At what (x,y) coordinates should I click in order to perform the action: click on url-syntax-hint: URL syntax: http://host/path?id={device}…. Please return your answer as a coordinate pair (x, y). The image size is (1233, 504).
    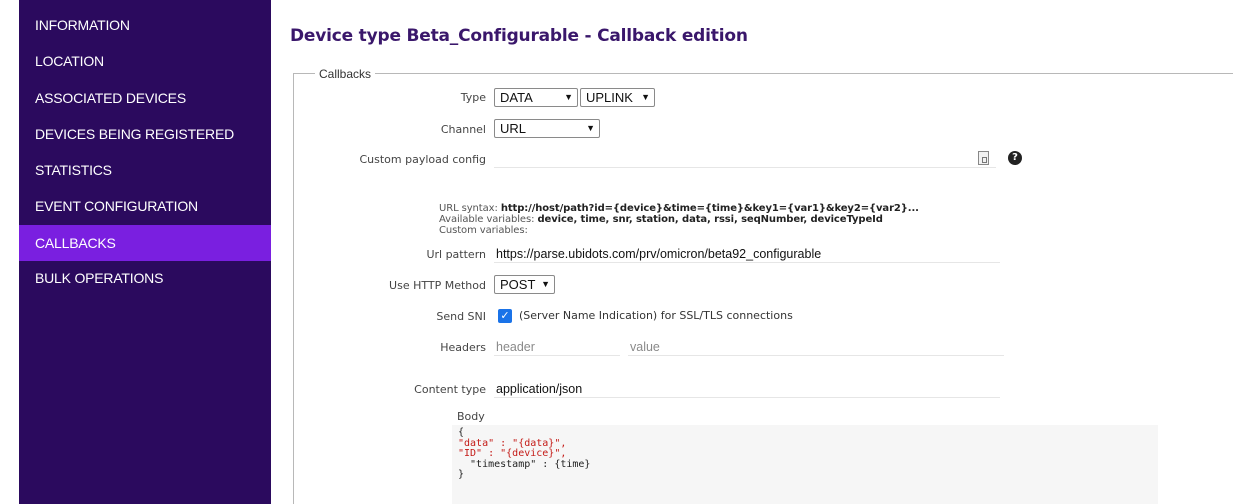
    Looking at the image, I should click on (679, 208).